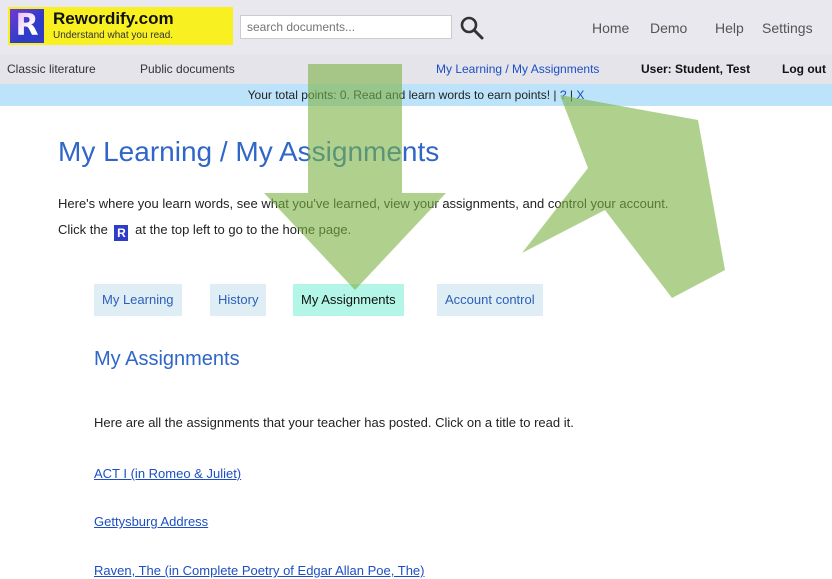  Describe the element at coordinates (580, 95) in the screenshot. I see `points-close-link: X` at that location.